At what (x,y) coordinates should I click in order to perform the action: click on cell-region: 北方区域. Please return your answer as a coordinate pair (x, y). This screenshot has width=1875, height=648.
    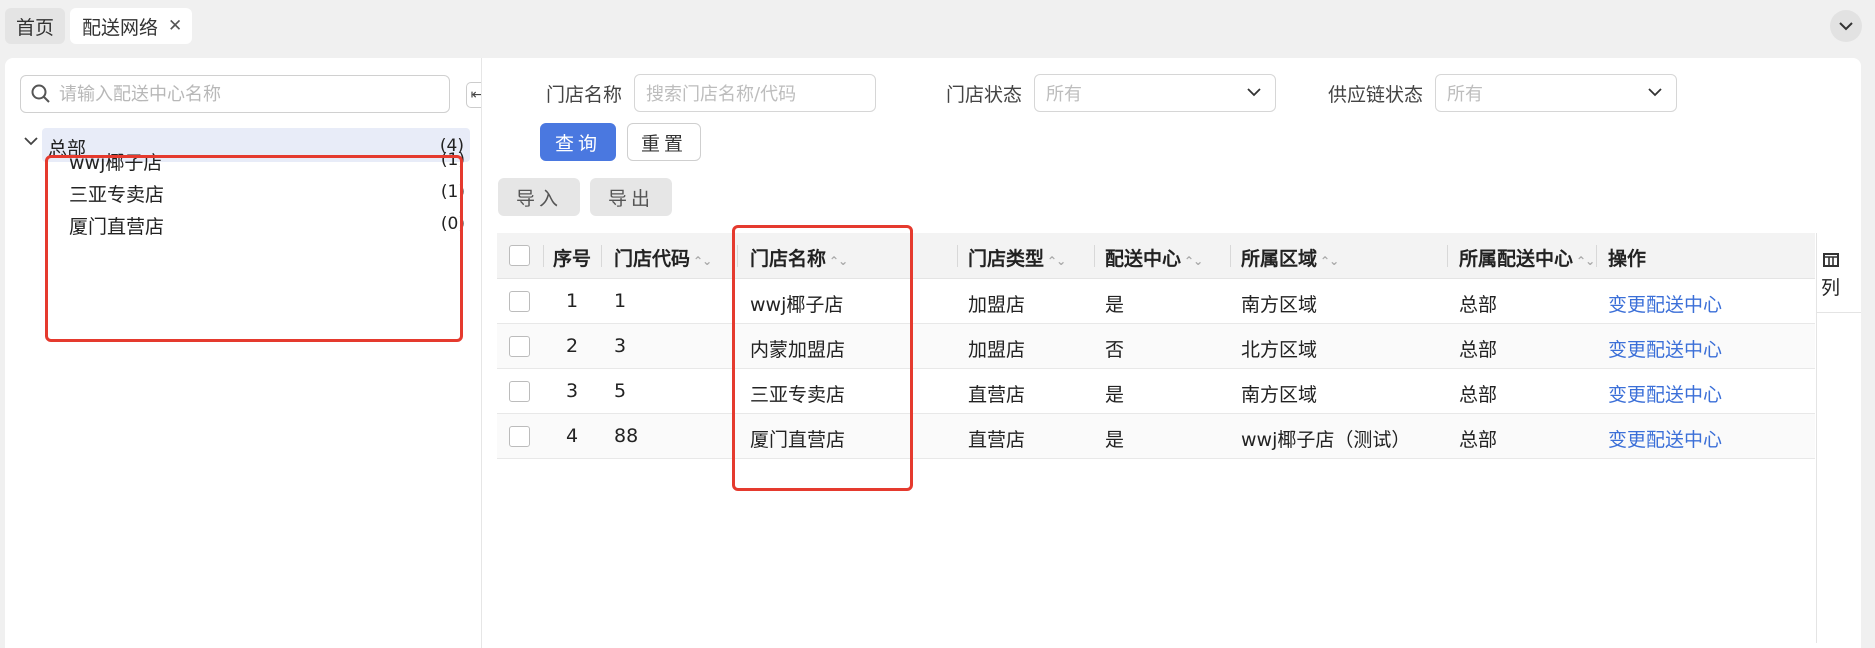
    Looking at the image, I should click on (1279, 350).